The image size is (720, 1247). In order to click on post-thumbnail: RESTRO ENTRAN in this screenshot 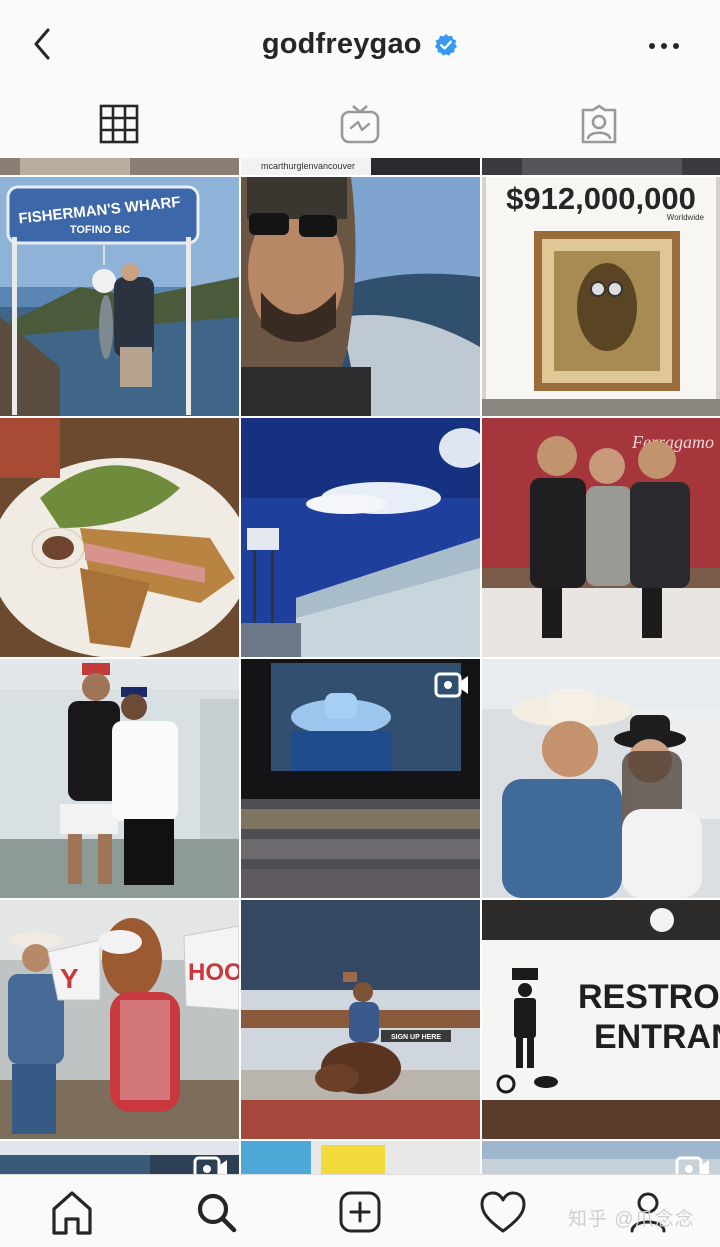, I will do `click(601, 1019)`.